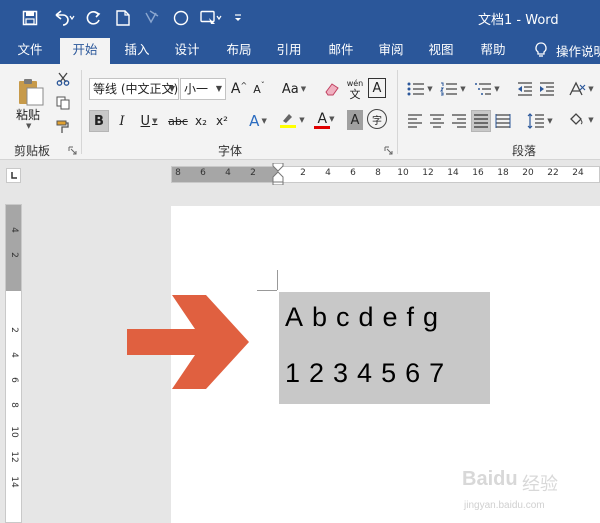  I want to click on selected-text-block: Abcdefg 1234567, so click(384, 348).